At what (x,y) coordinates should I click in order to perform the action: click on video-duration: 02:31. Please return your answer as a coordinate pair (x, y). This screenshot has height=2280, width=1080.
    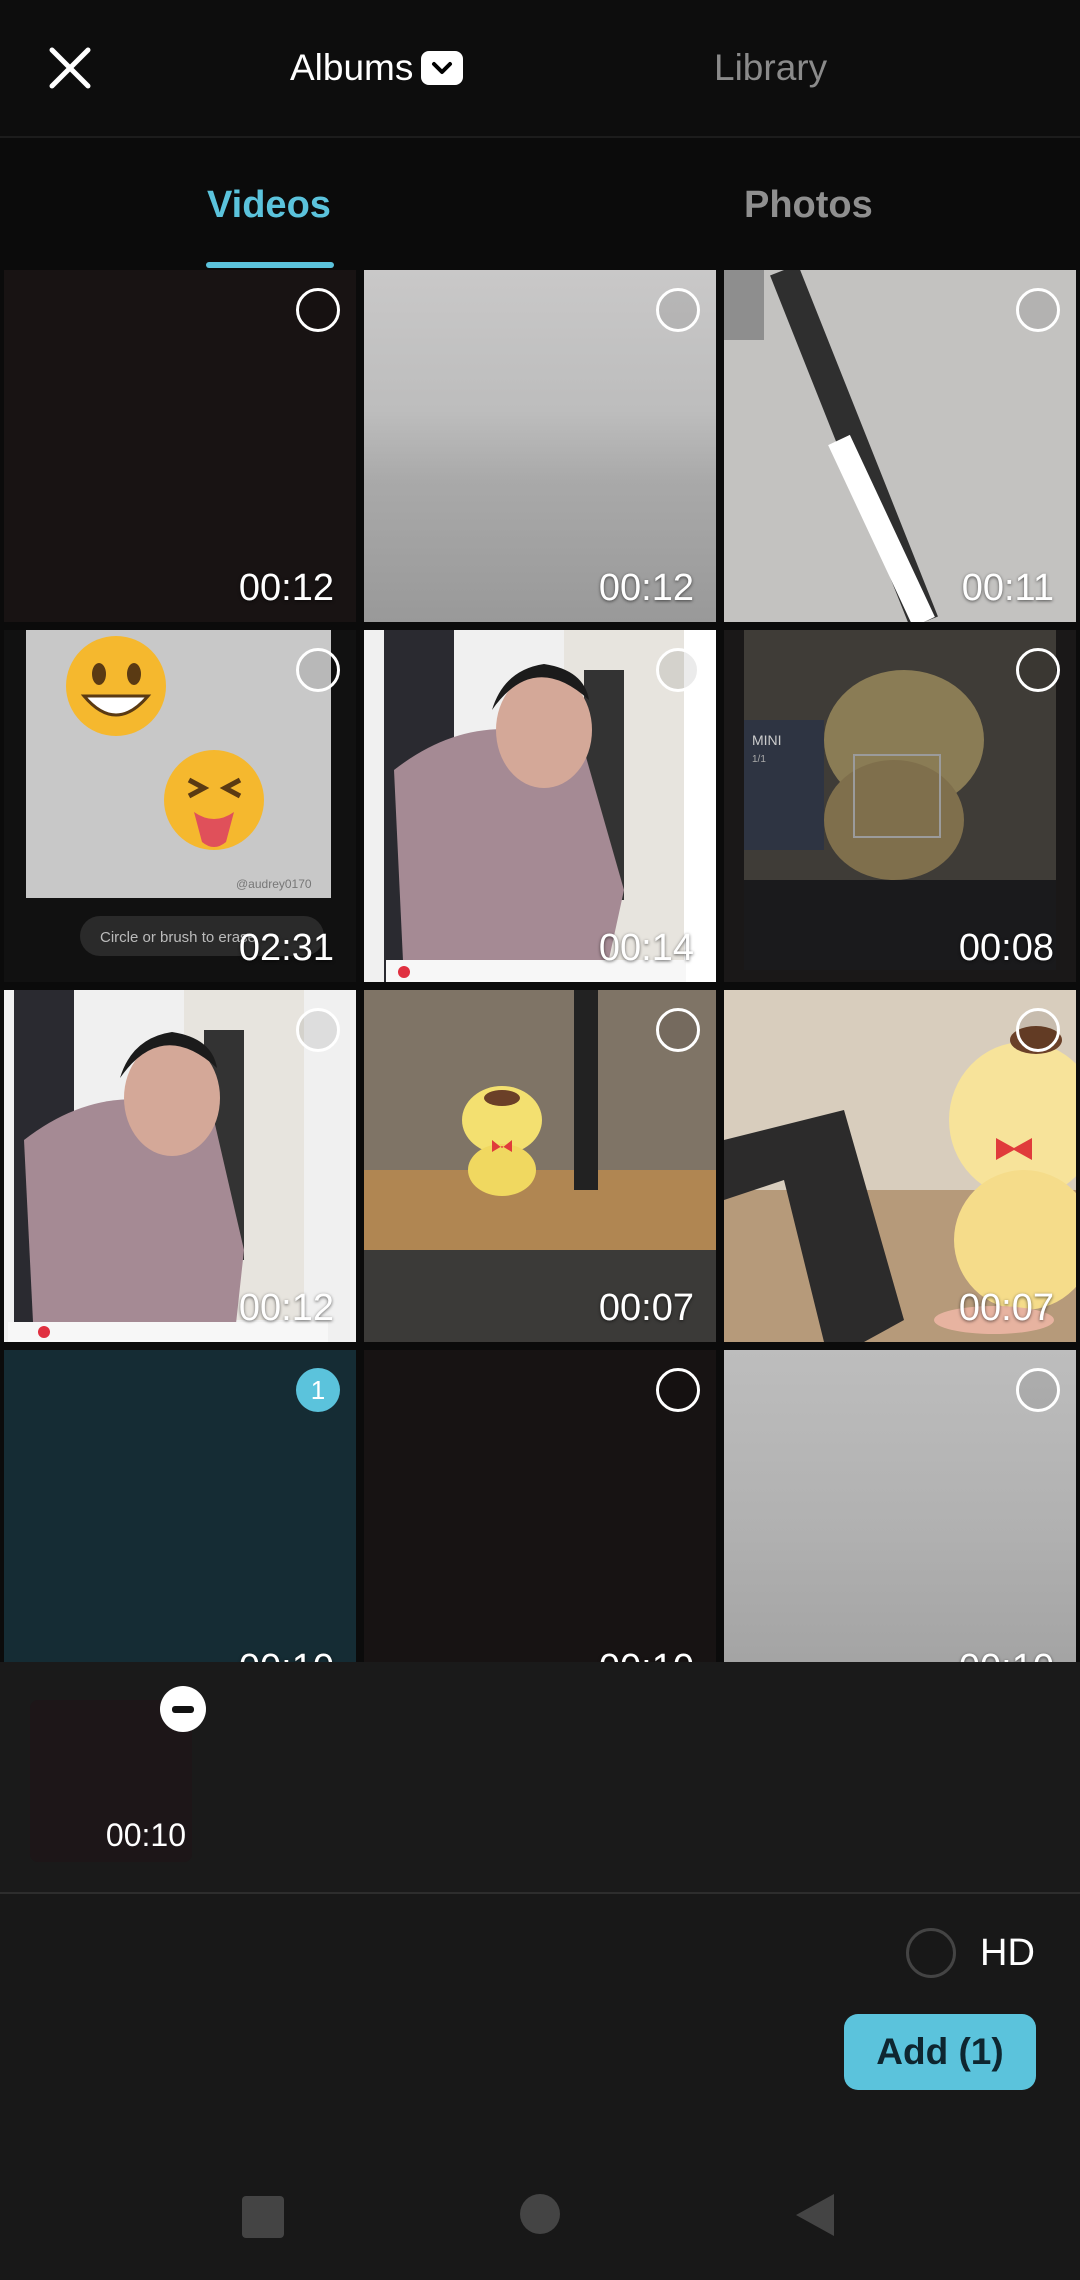
    Looking at the image, I should click on (286, 948).